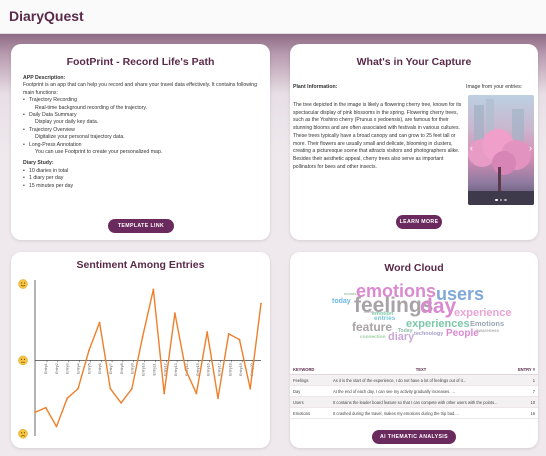  Describe the element at coordinates (89, 368) in the screenshot. I see `x-tick-label: Entry5` at that location.